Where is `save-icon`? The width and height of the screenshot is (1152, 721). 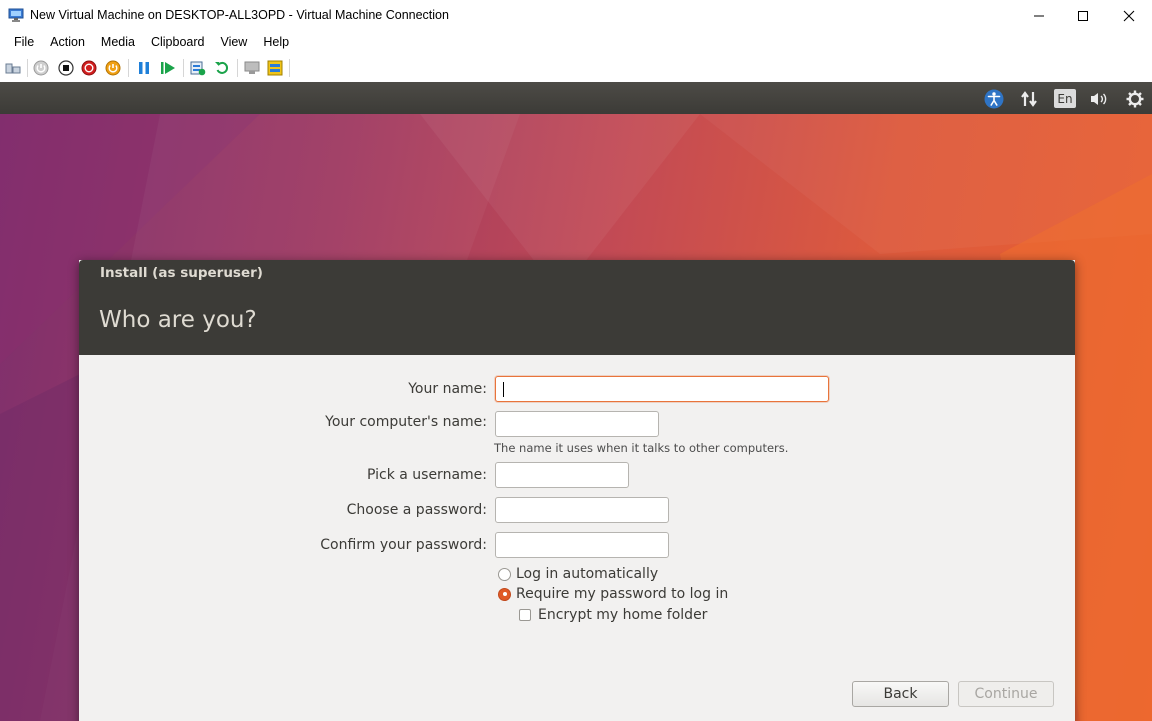
save-icon is located at coordinates (113, 68).